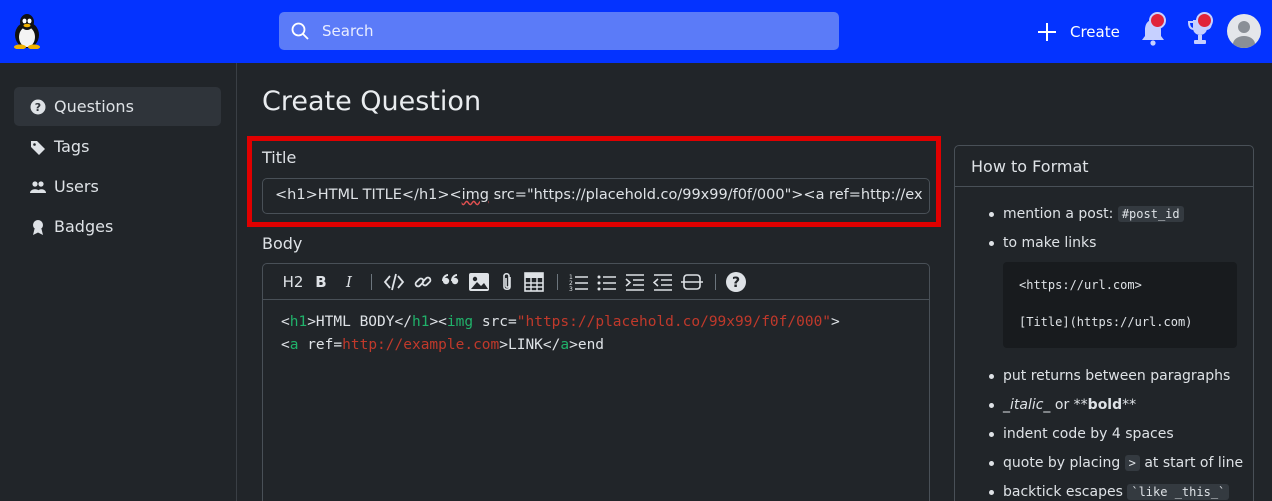  What do you see at coordinates (1150, 214) in the screenshot?
I see `inline-code: #post_id` at bounding box center [1150, 214].